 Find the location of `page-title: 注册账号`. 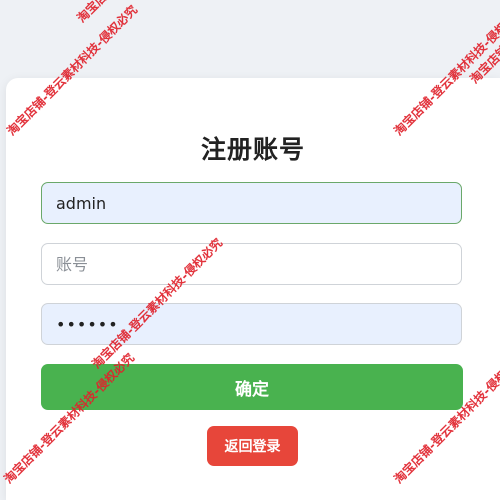

page-title: 注册账号 is located at coordinates (252, 149).